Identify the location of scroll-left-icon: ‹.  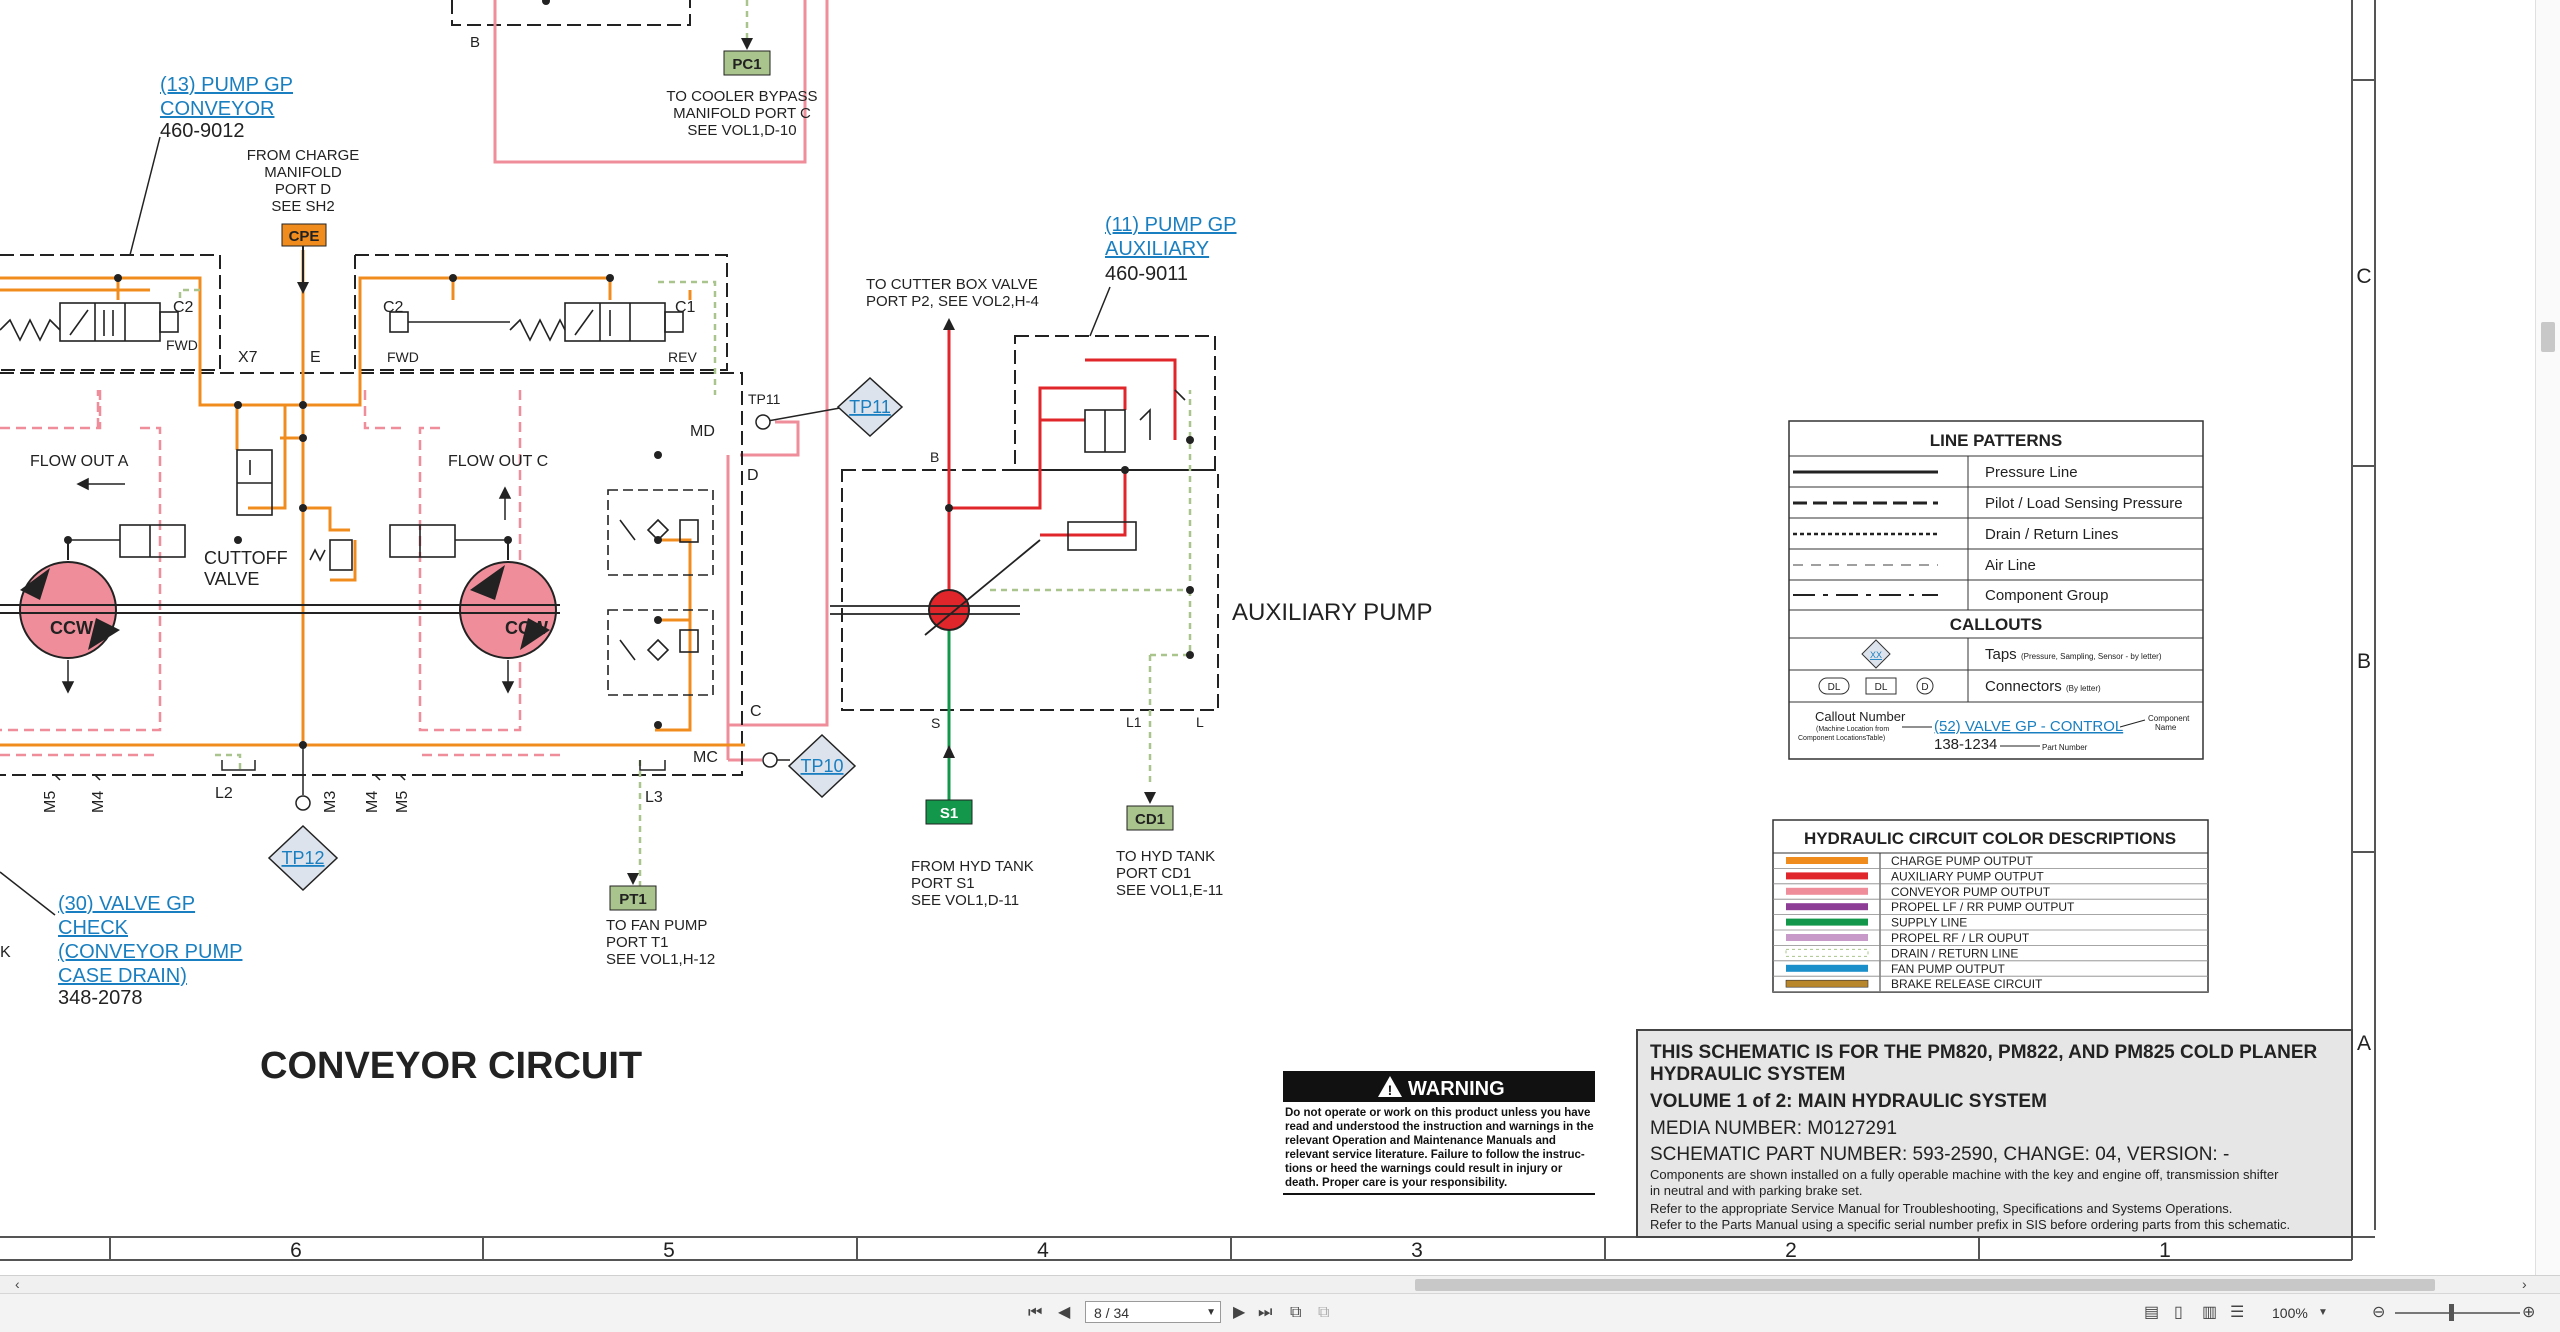
(17, 1284).